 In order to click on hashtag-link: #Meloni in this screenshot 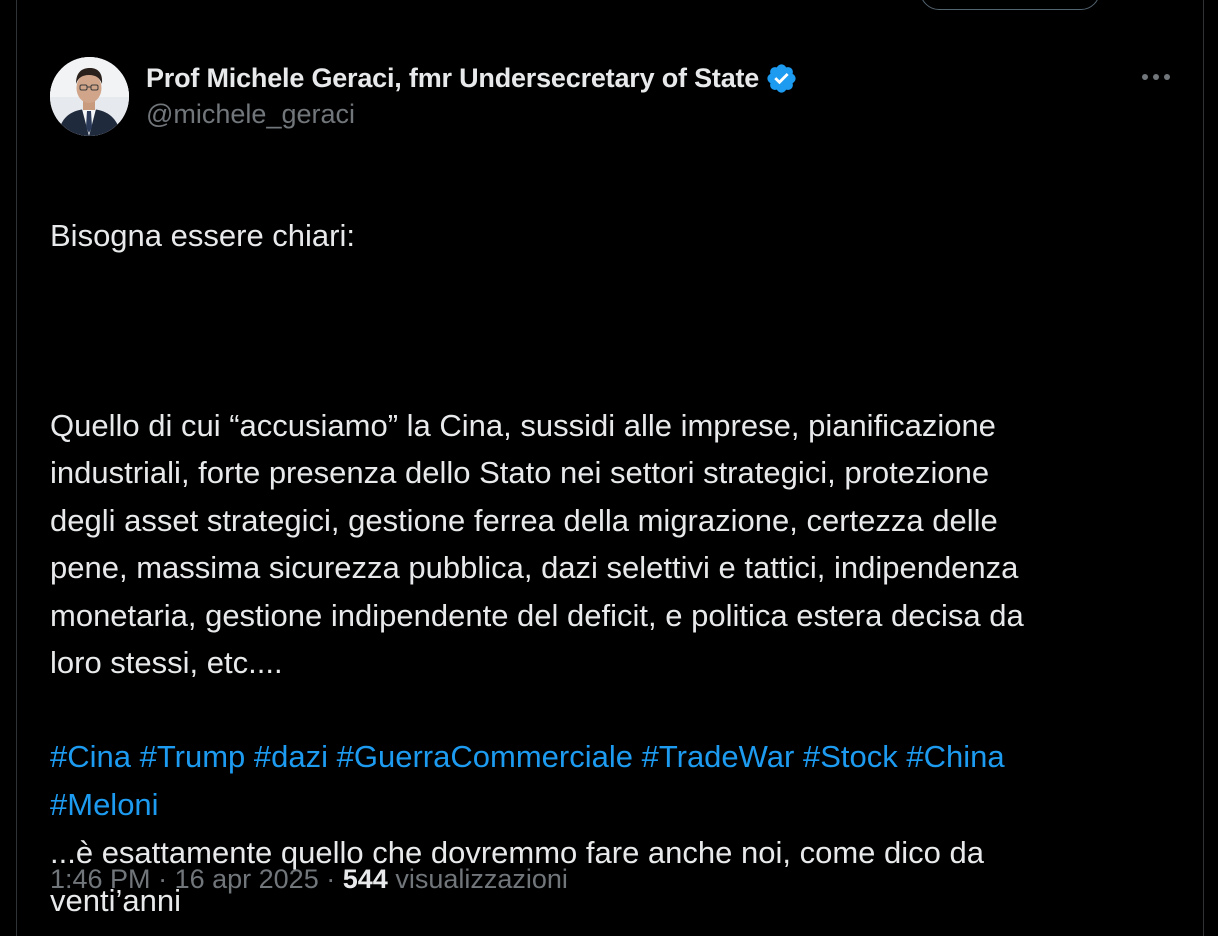, I will do `click(104, 804)`.